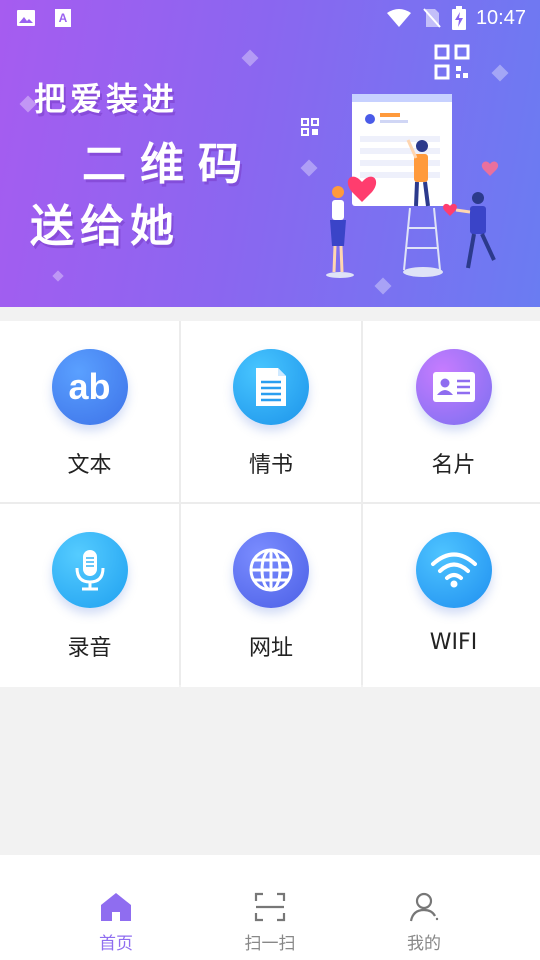 The image size is (540, 960). I want to click on status-time: 10:47, so click(500, 17).